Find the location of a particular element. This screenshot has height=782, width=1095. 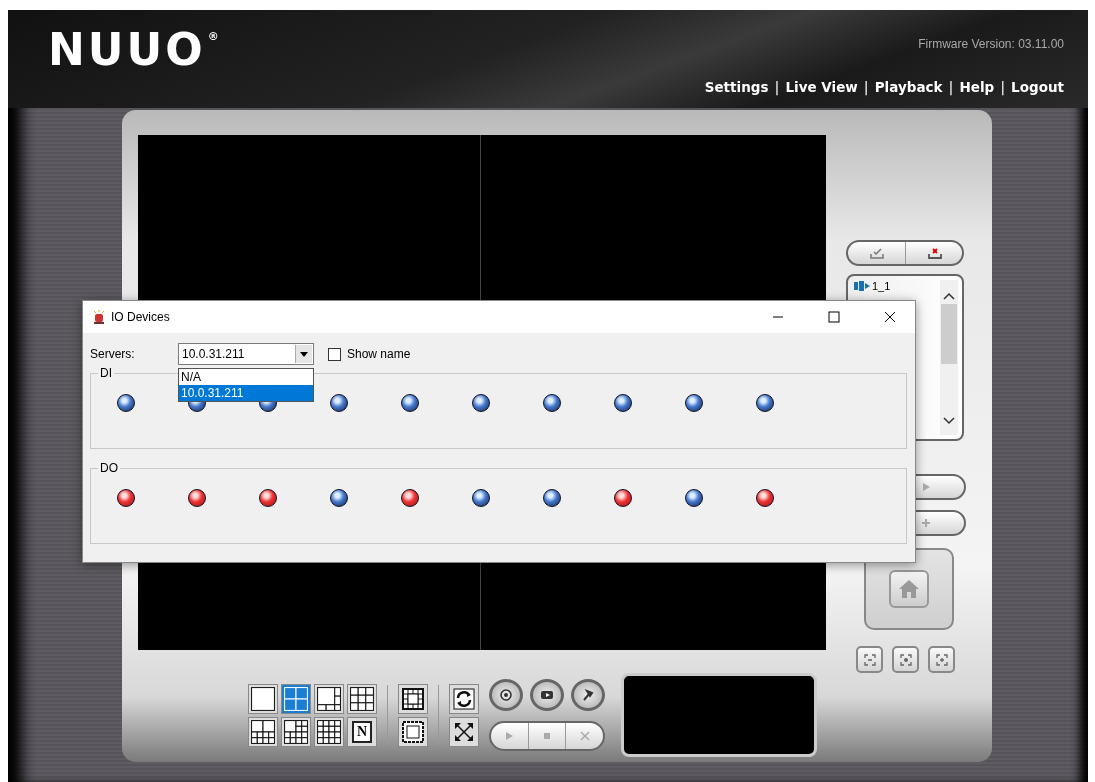

scroll-down-icon is located at coordinates (949, 421).